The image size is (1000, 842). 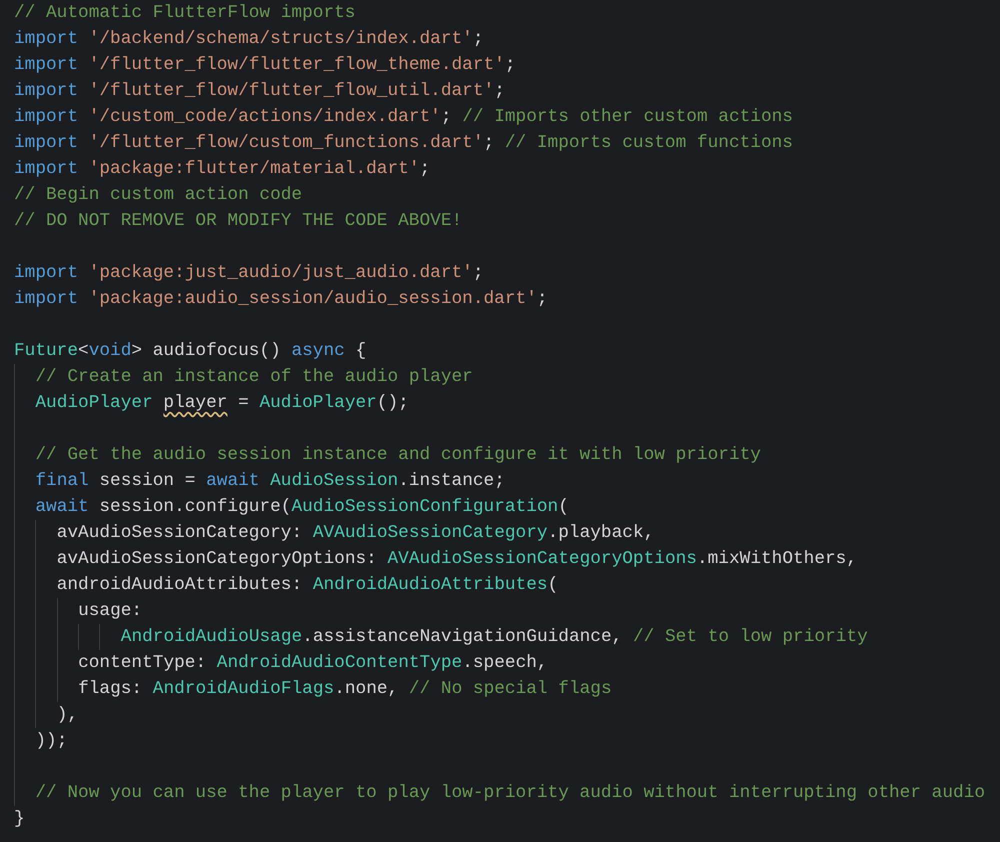 I want to click on code-line: import '/flutter_flow/flutter_flow_theme.dart';, so click(x=265, y=65).